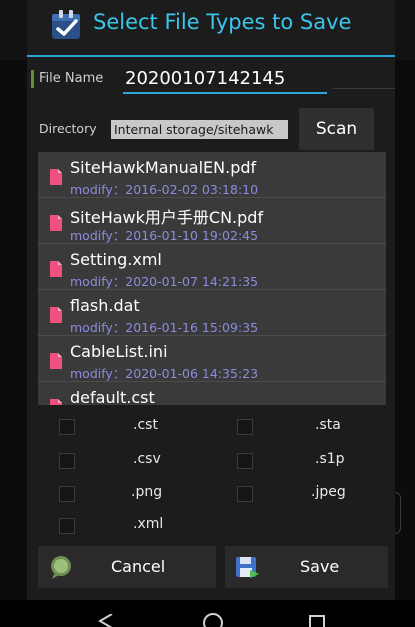 Image resolution: width=415 pixels, height=627 pixels. What do you see at coordinates (119, 351) in the screenshot?
I see `file-name: CableList.ini` at bounding box center [119, 351].